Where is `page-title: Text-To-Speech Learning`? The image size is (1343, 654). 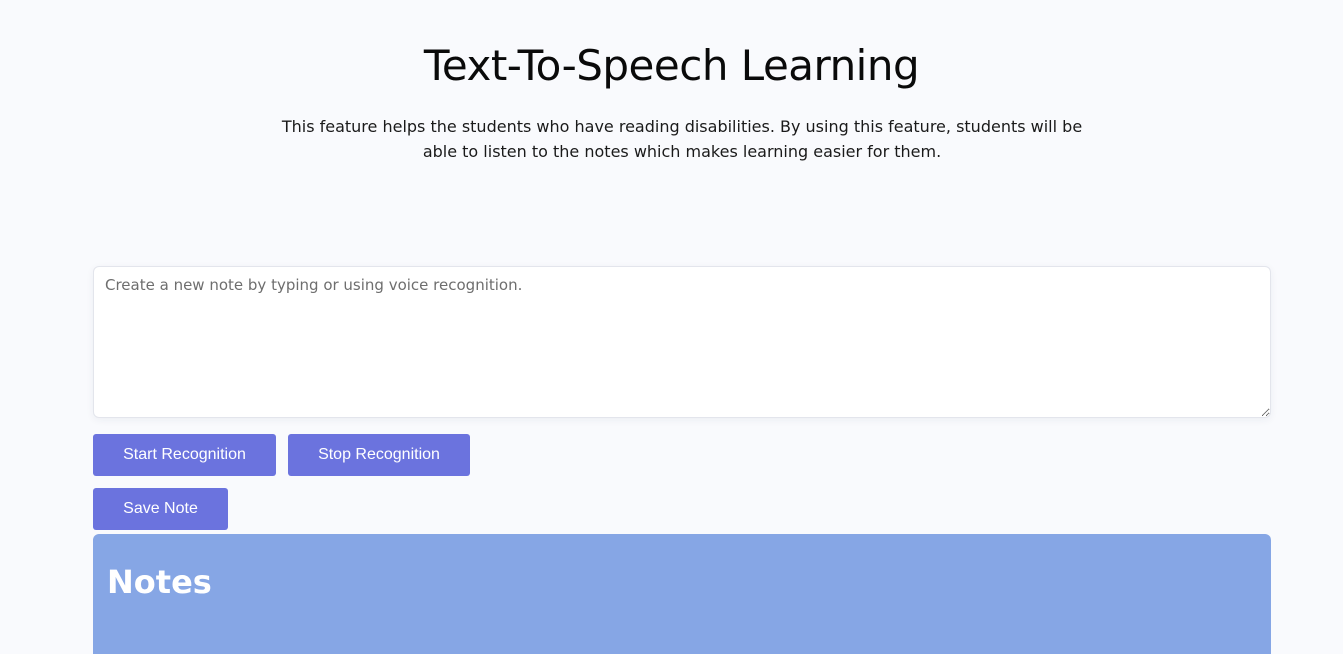
page-title: Text-To-Speech Learning is located at coordinates (671, 65).